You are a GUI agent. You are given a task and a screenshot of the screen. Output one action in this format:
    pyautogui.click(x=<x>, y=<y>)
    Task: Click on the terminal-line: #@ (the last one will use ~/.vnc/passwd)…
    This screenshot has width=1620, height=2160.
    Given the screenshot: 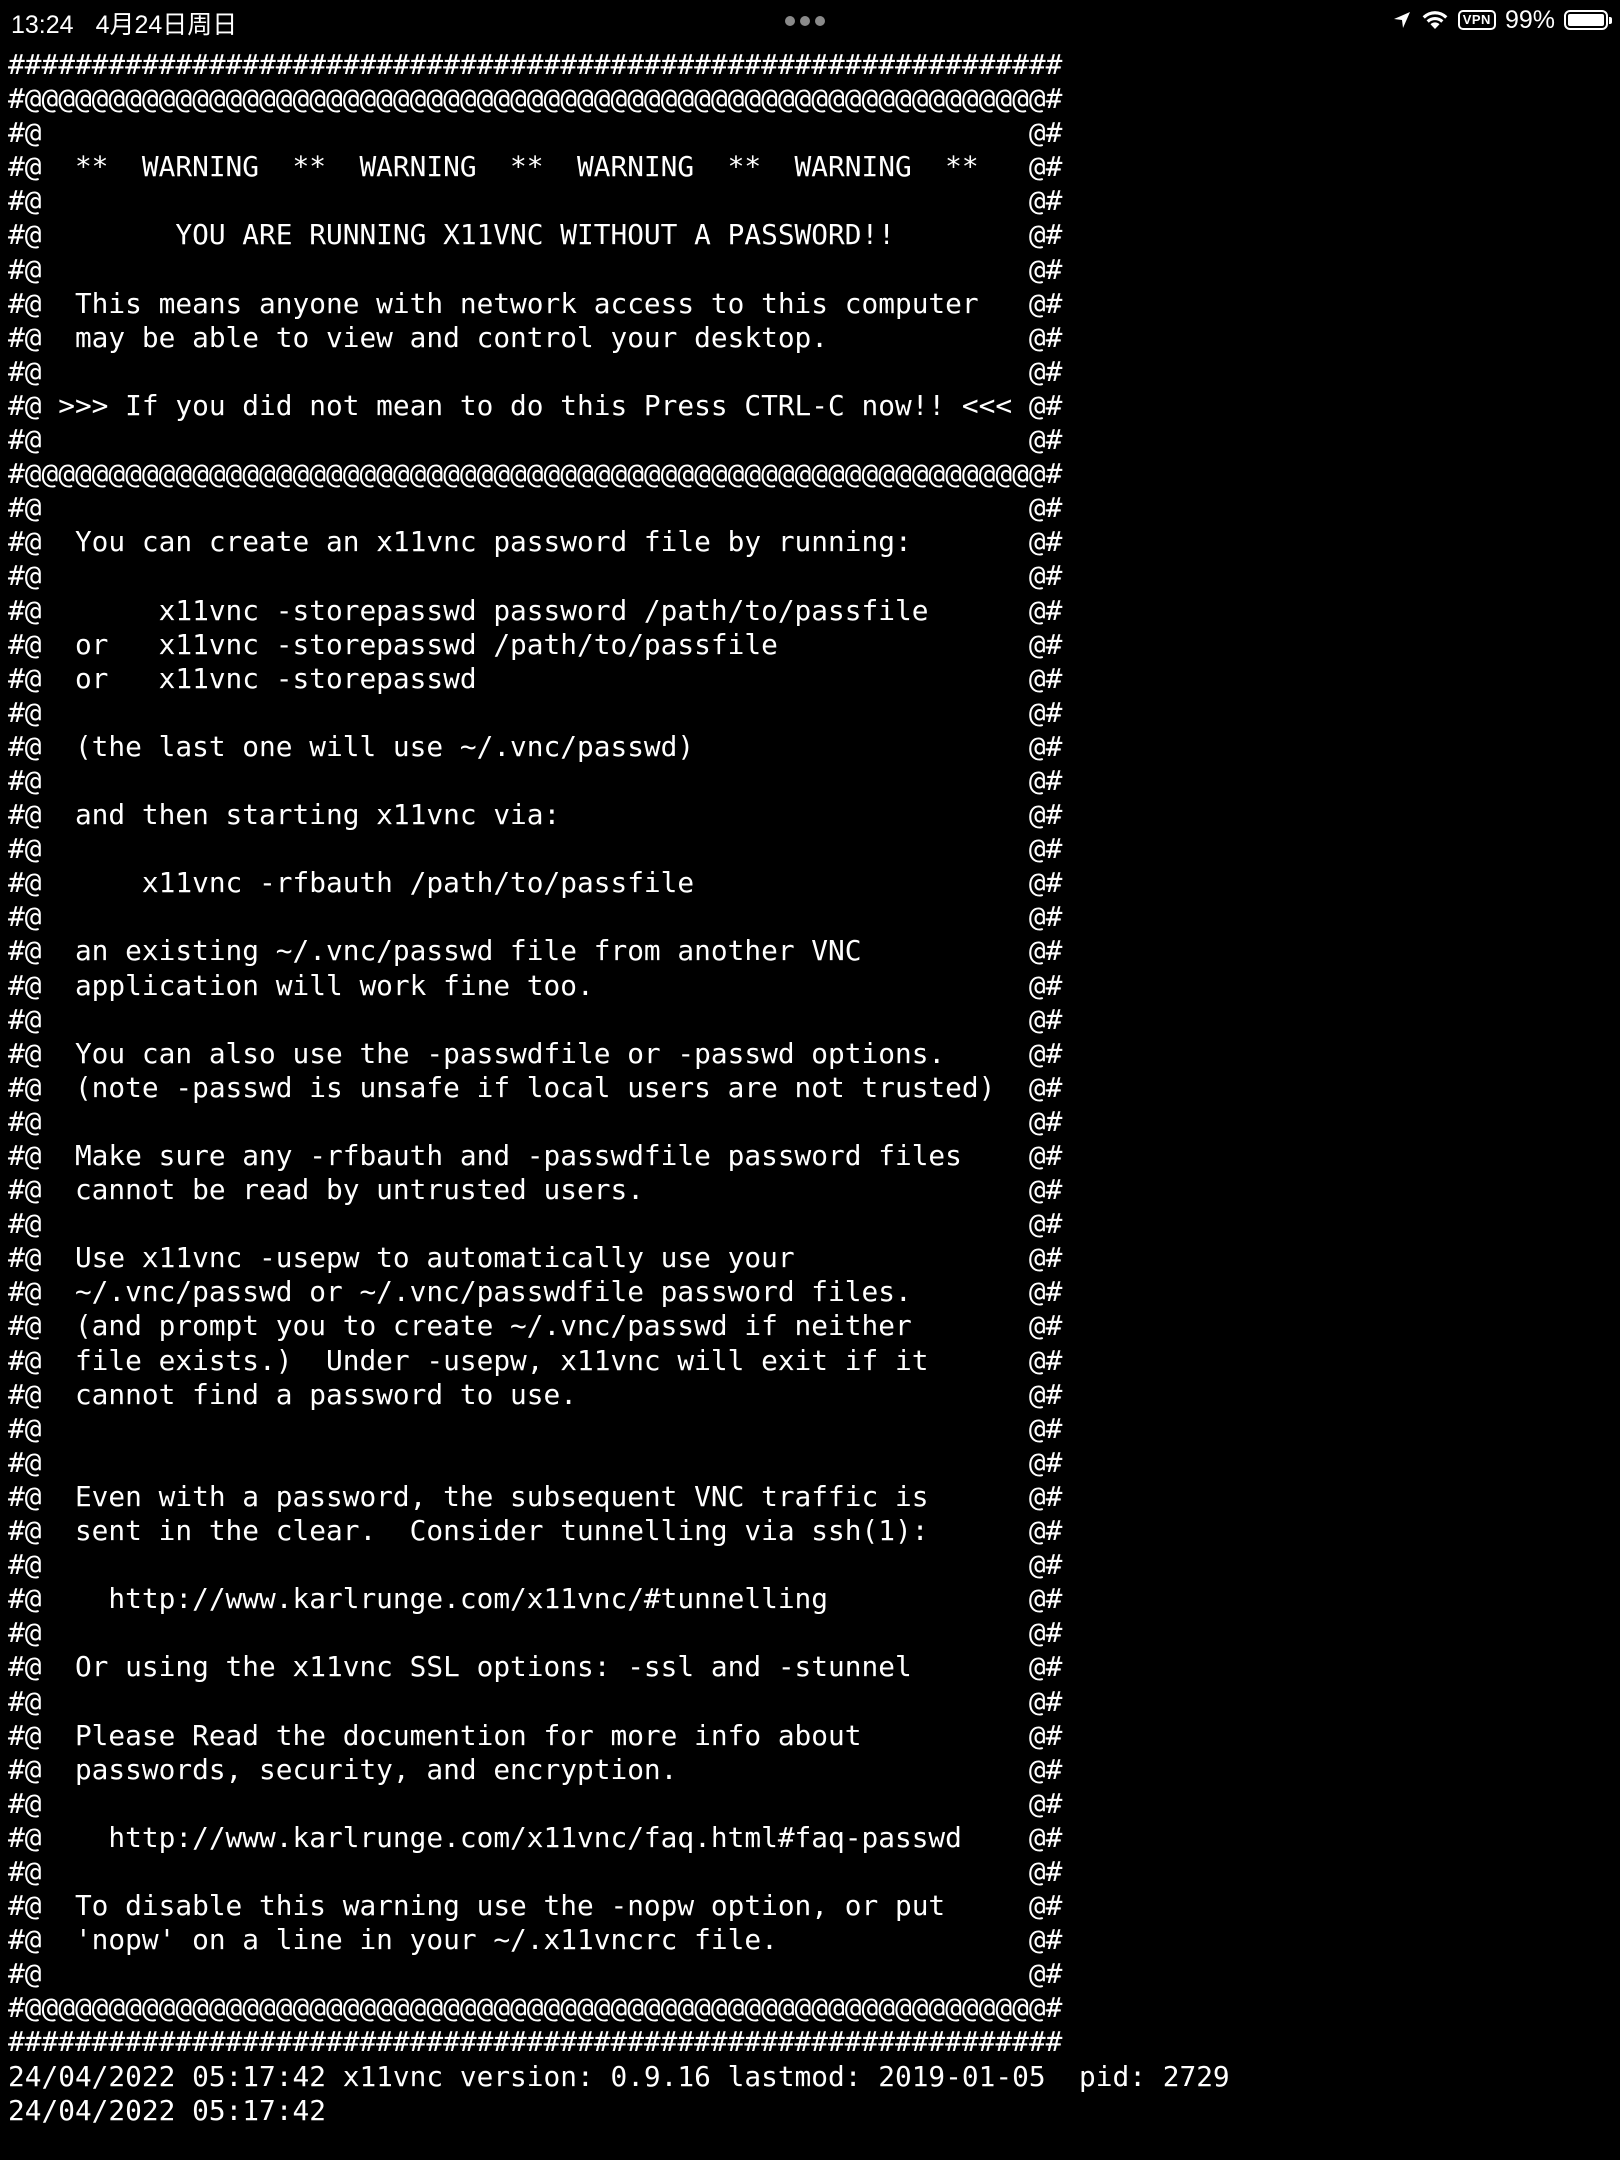 What is the action you would take?
    pyautogui.click(x=535, y=746)
    